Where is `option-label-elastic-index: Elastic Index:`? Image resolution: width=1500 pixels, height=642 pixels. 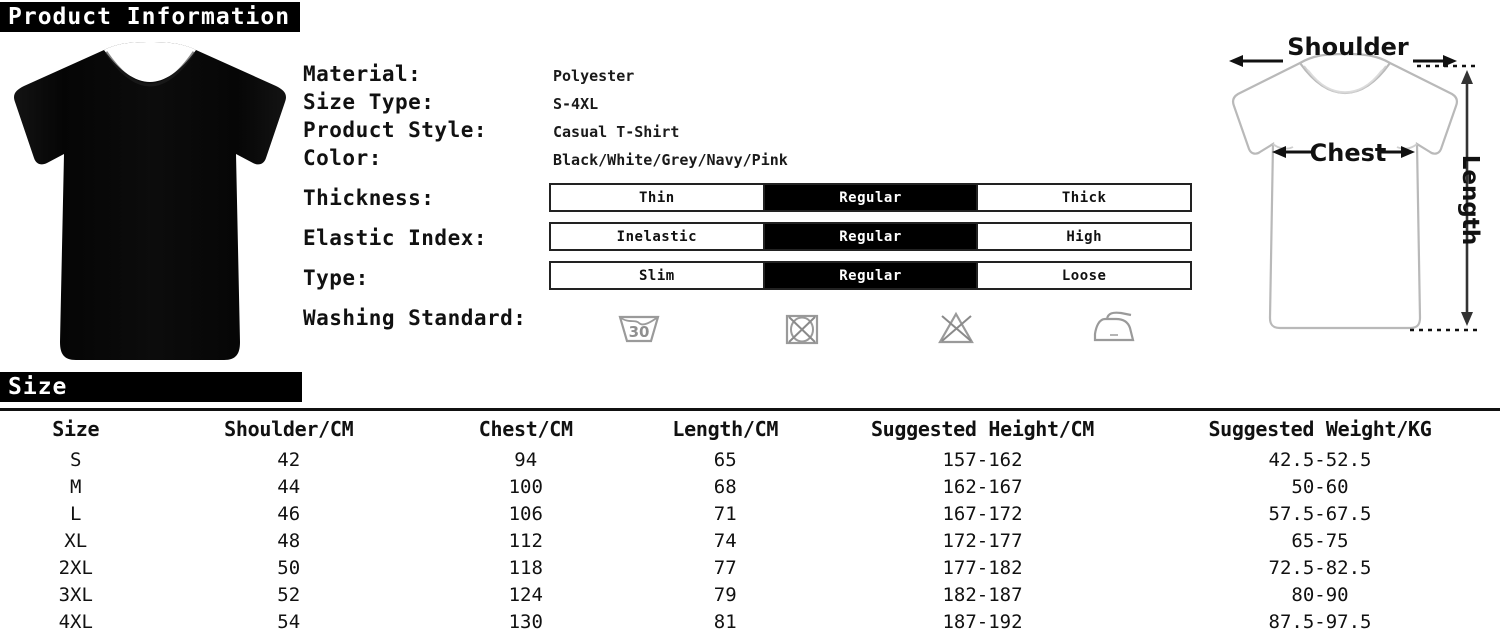
option-label-elastic-index: Elastic Index: is located at coordinates (395, 238).